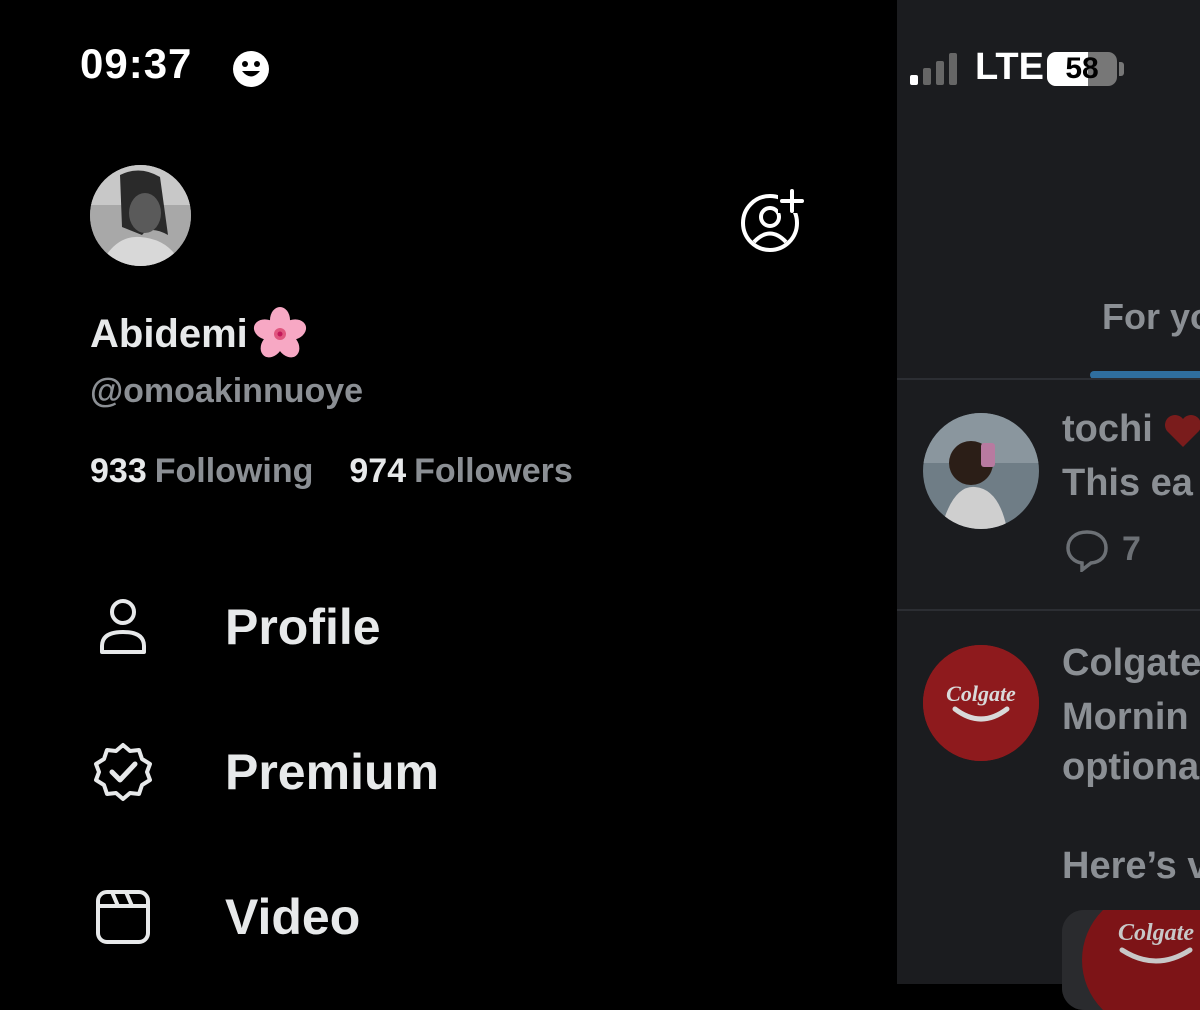  Describe the element at coordinates (293, 917) in the screenshot. I see `menu-label-video: Video` at that location.